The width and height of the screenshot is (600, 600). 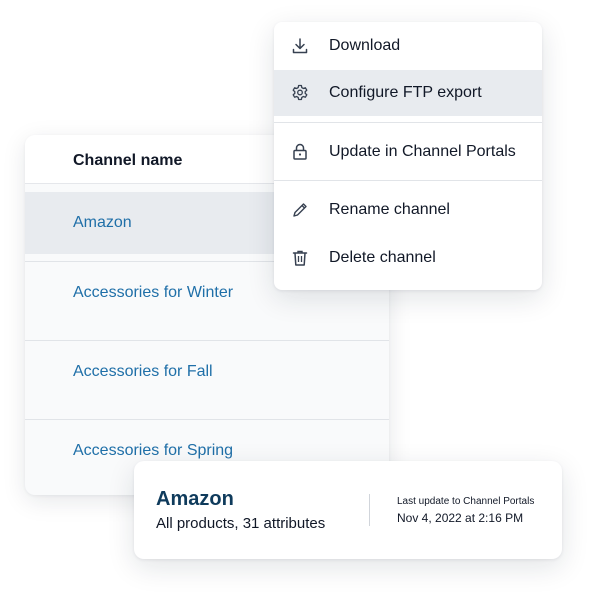 What do you see at coordinates (300, 151) in the screenshot?
I see `lock-icon` at bounding box center [300, 151].